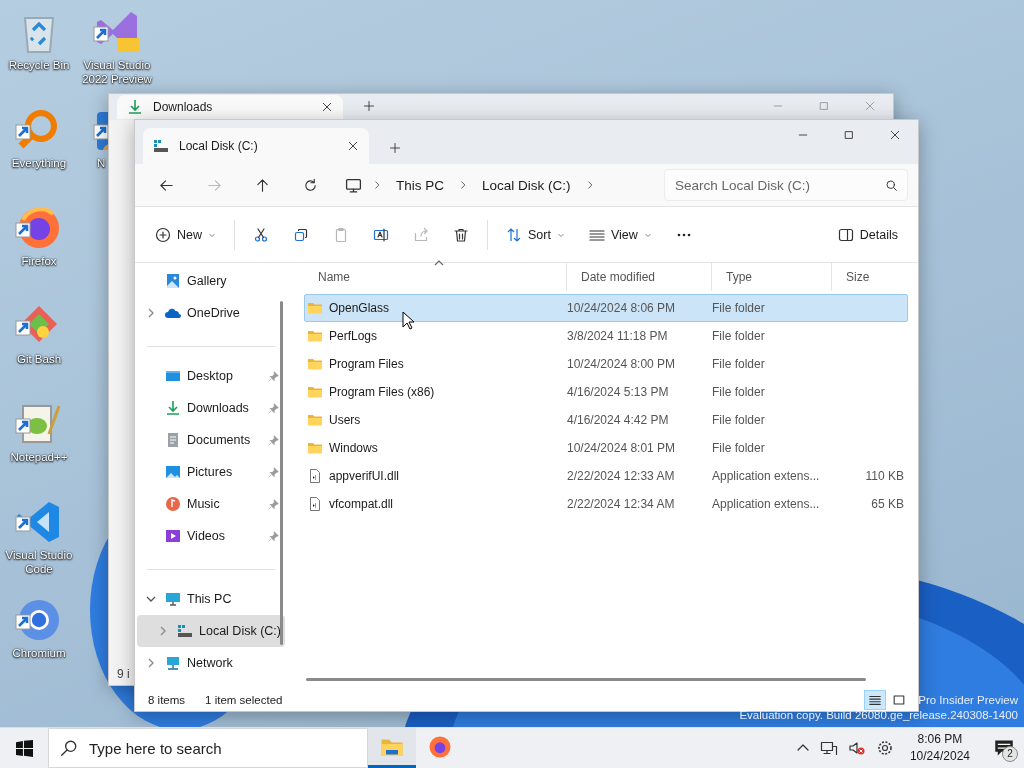 The image size is (1024, 768). Describe the element at coordinates (301, 234) in the screenshot. I see `copy-icon` at that location.